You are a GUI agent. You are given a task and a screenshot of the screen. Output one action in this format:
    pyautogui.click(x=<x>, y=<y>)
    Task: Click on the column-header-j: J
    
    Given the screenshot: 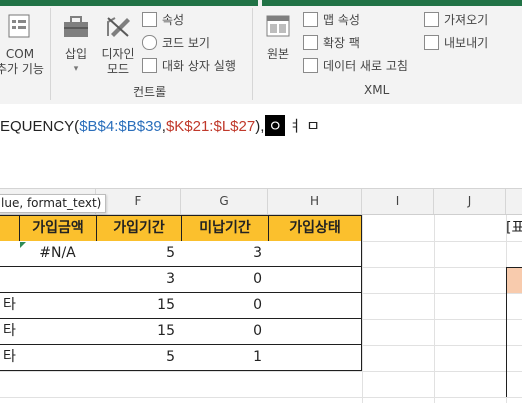 What is the action you would take?
    pyautogui.click(x=470, y=201)
    